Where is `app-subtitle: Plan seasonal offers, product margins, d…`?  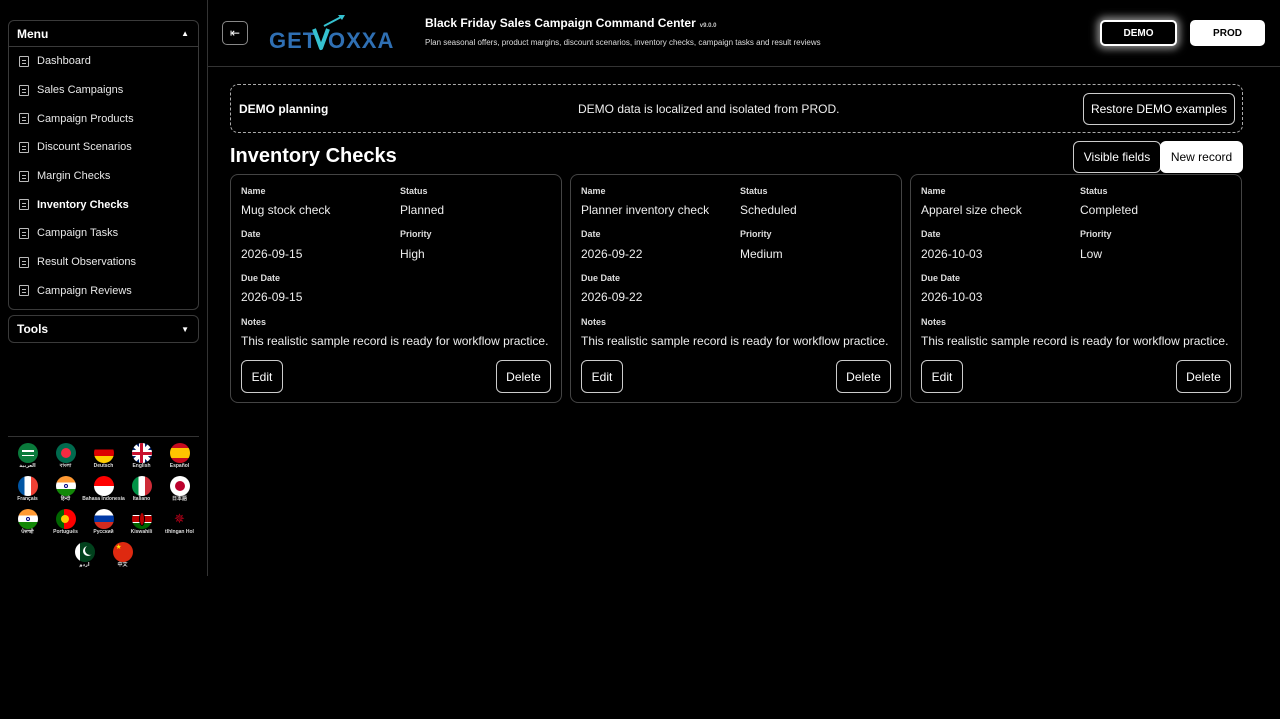 app-subtitle: Plan seasonal offers, product margins, d… is located at coordinates (623, 42).